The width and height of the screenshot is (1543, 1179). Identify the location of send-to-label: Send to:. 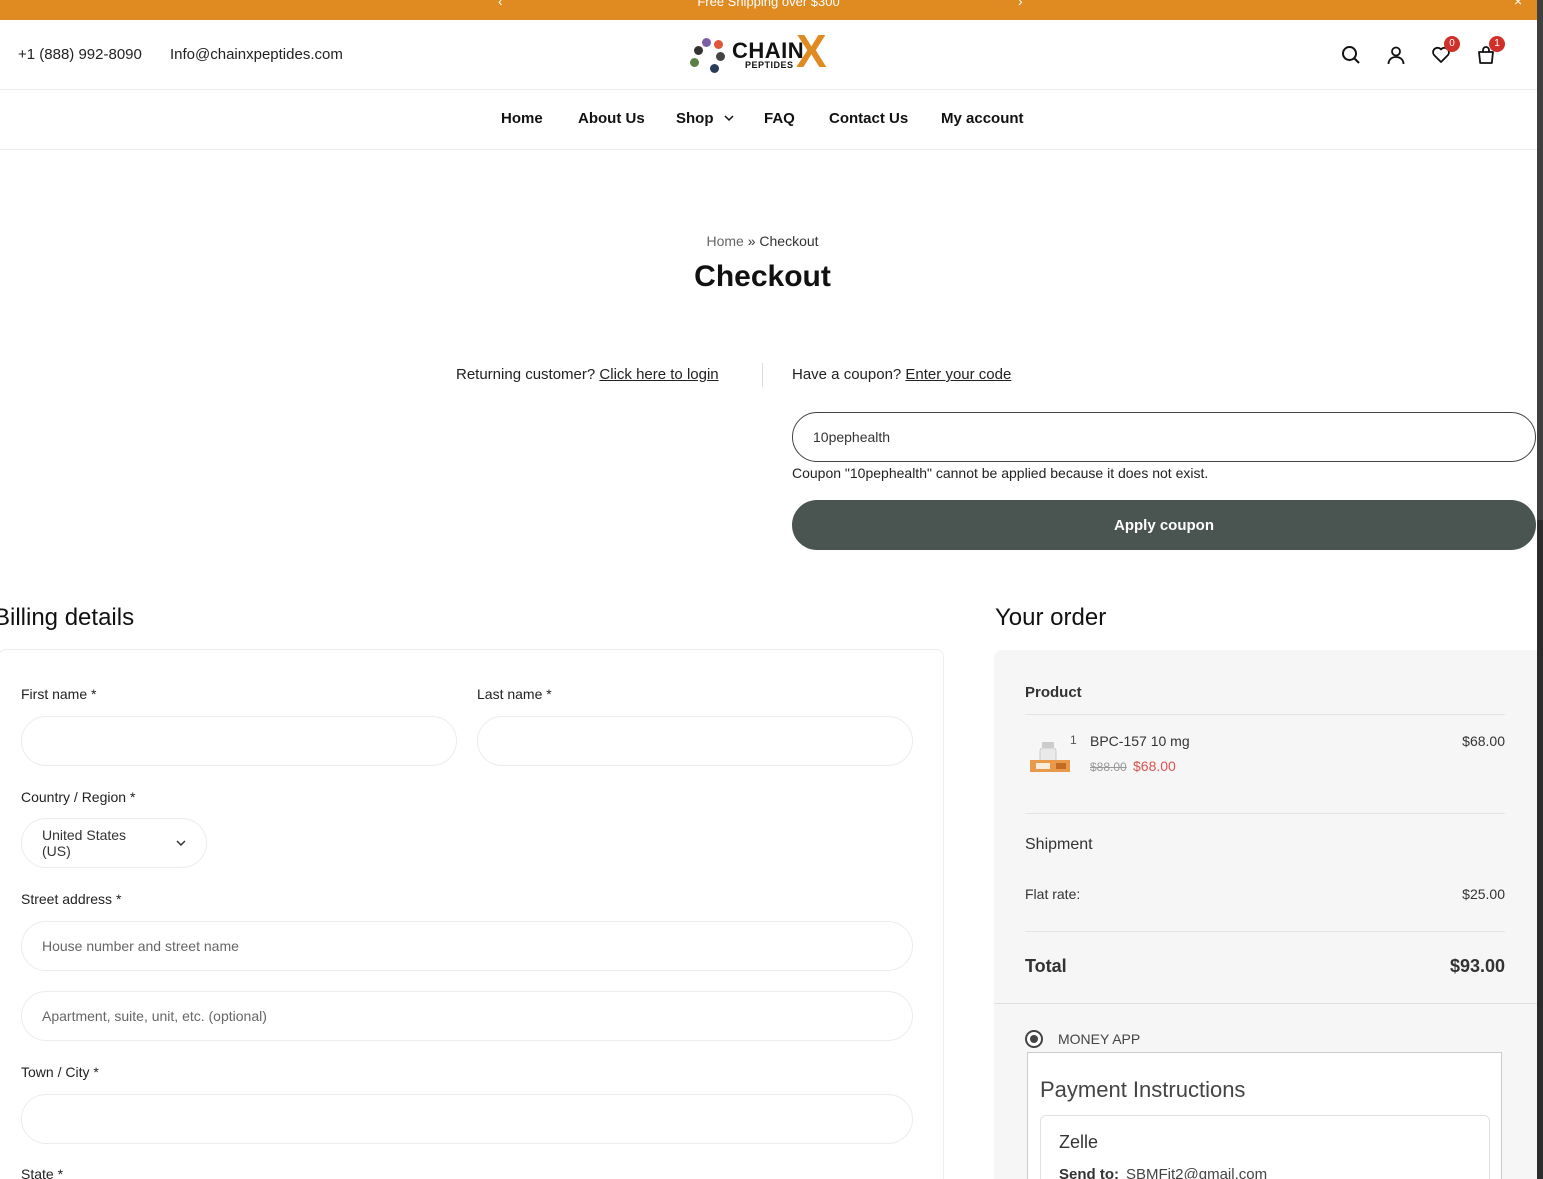
(1089, 1172).